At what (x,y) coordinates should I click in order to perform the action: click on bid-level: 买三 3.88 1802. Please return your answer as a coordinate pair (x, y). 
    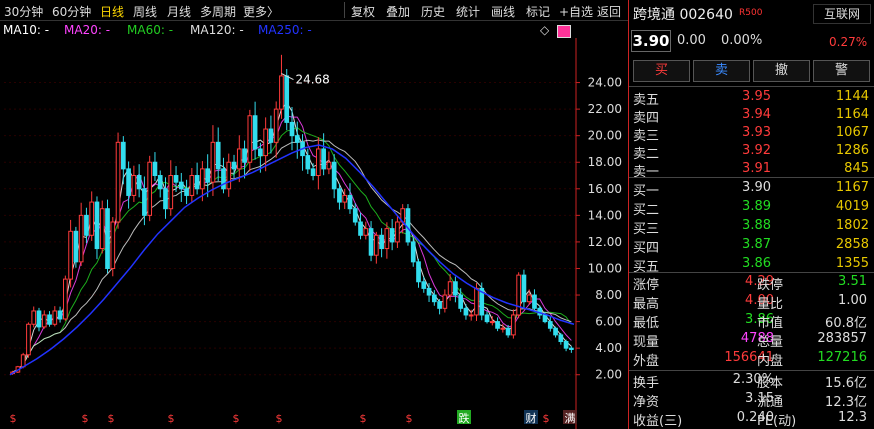
    Looking at the image, I should click on (751, 226).